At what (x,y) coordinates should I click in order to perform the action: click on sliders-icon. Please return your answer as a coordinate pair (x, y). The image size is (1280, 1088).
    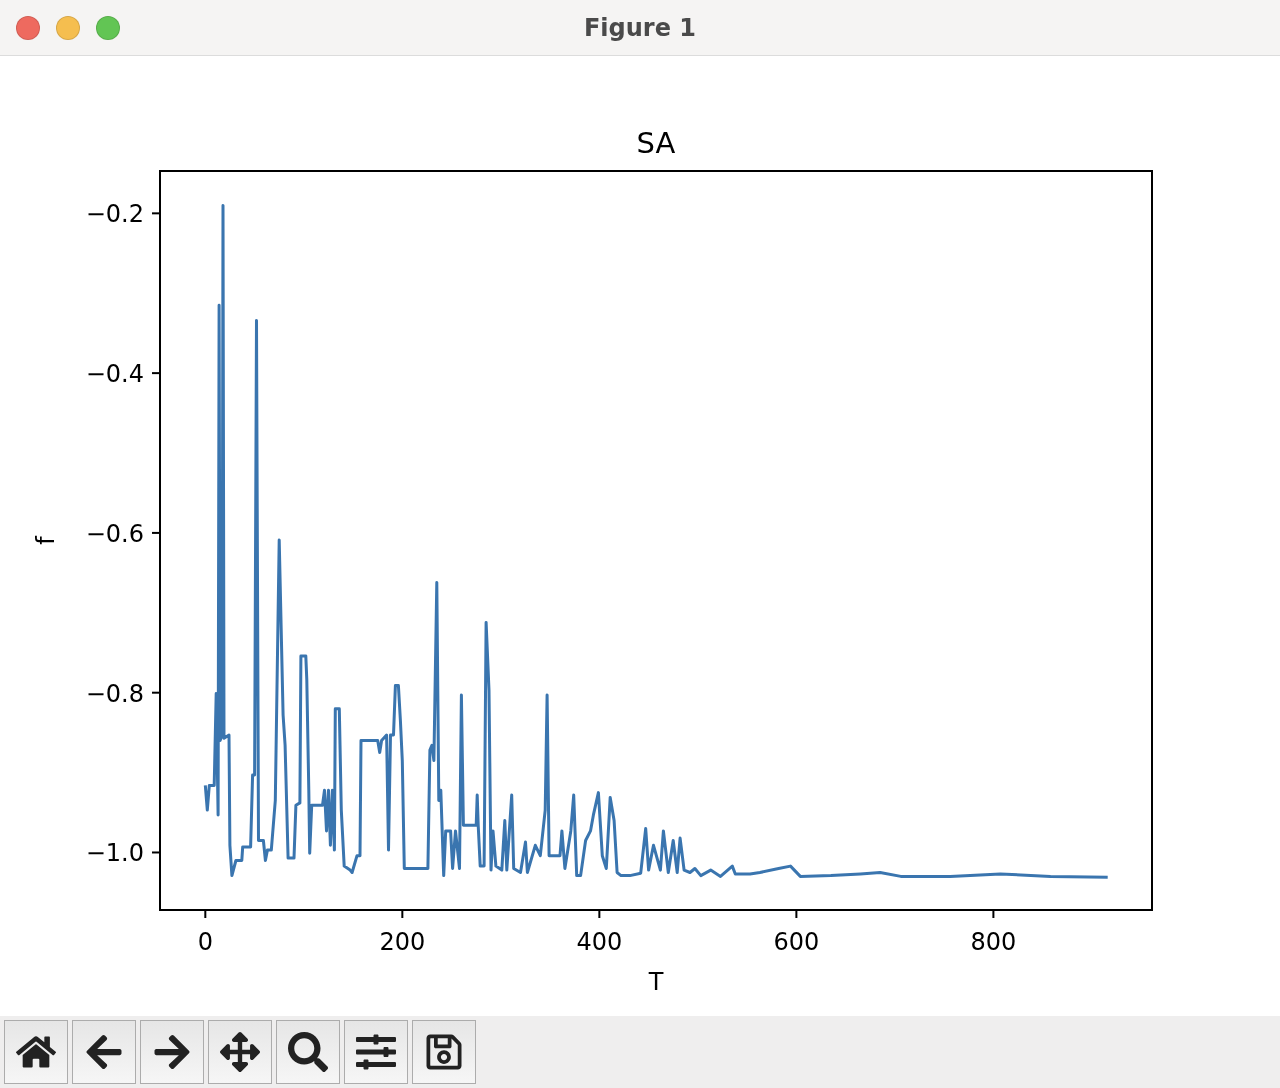
    Looking at the image, I should click on (376, 1052).